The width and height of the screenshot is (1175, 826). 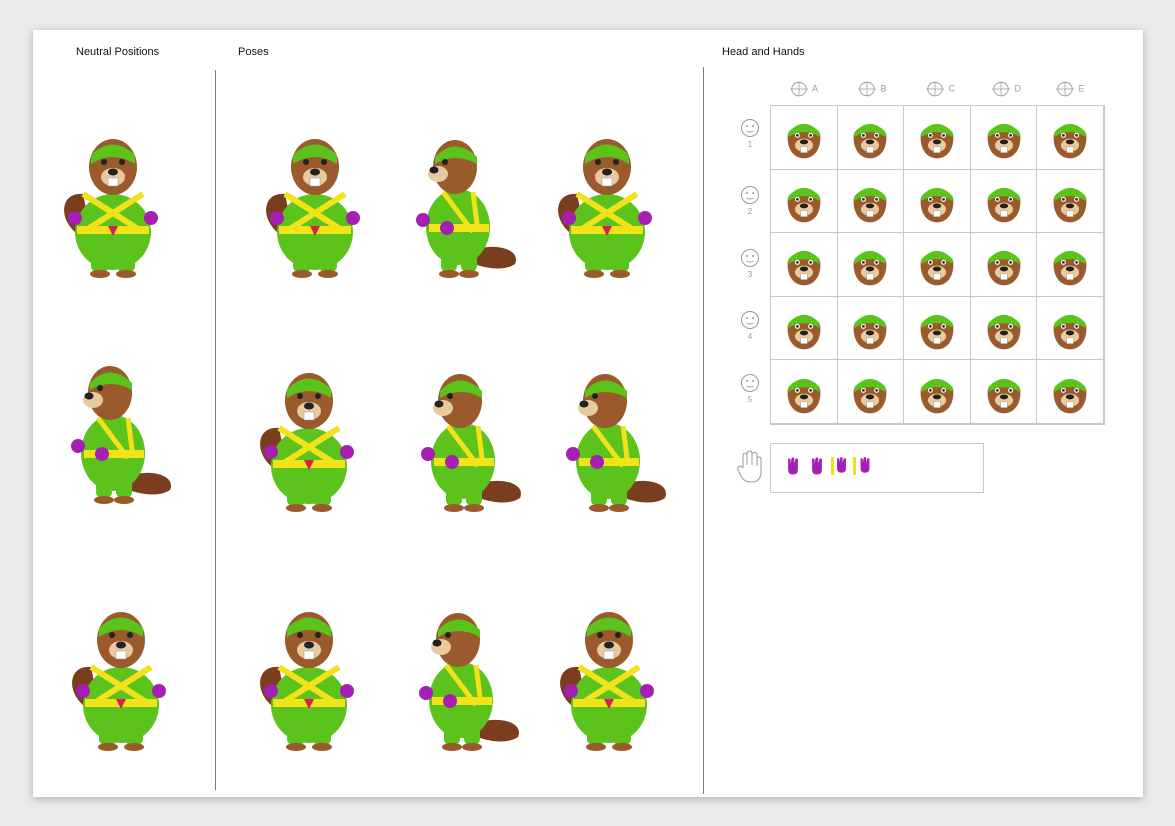 What do you see at coordinates (799, 89) in the screenshot?
I see `head-turn-a-icon` at bounding box center [799, 89].